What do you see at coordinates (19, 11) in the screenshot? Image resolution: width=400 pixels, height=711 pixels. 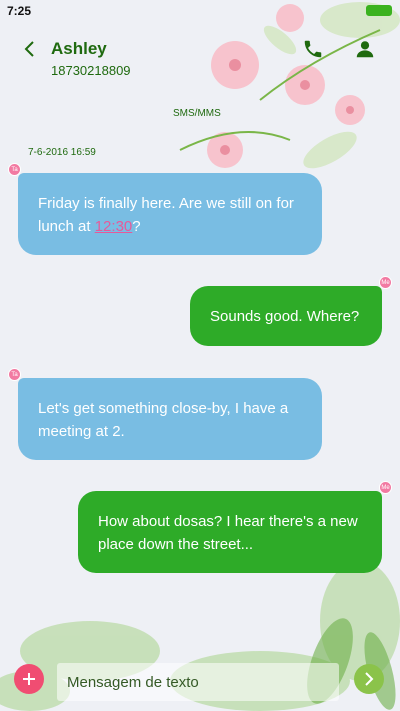 I see `status-time: 7:25` at bounding box center [19, 11].